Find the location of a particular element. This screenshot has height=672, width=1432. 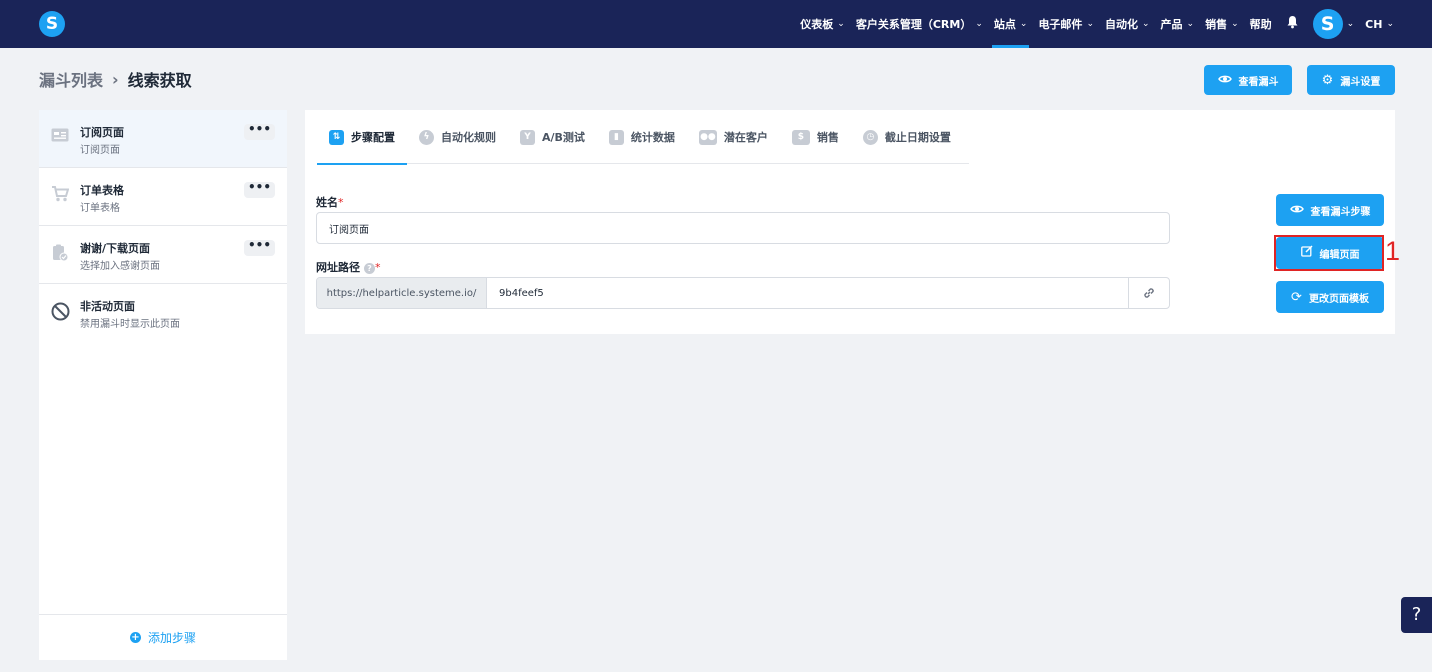

step-title: 订单表格 is located at coordinates (102, 190).